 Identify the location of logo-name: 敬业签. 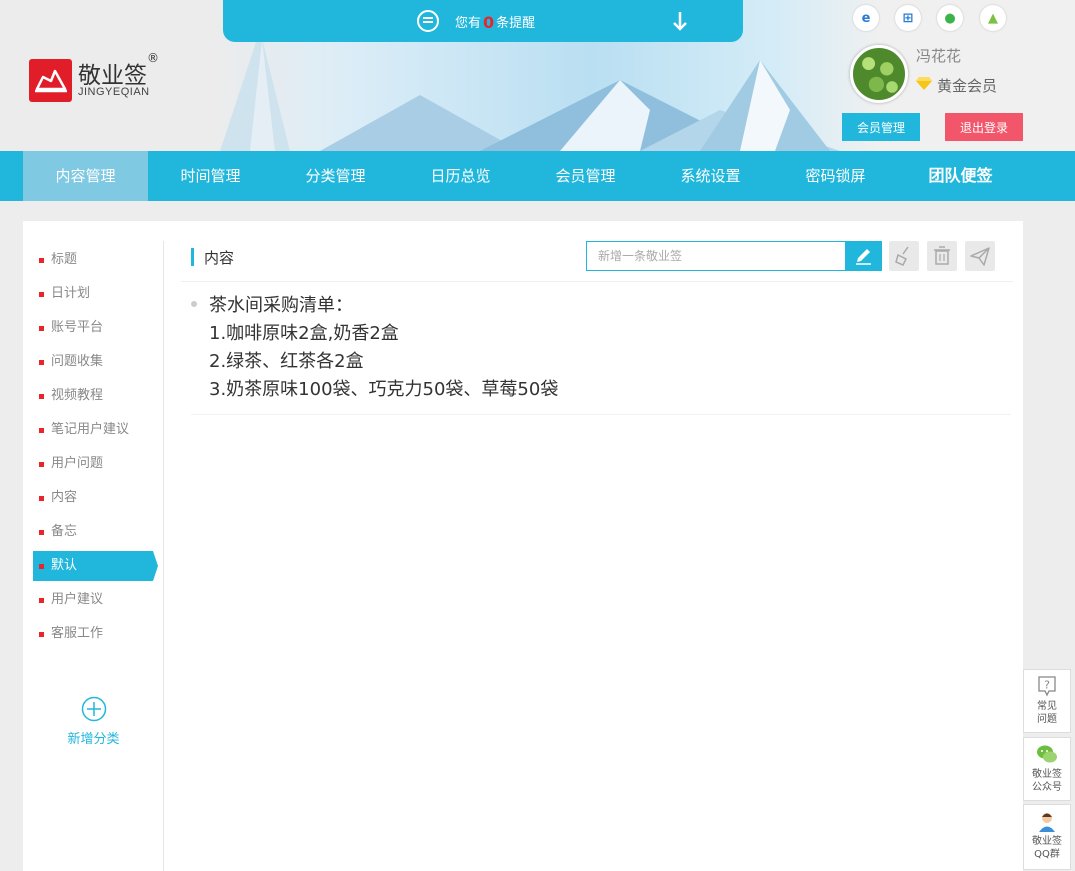
(112, 76).